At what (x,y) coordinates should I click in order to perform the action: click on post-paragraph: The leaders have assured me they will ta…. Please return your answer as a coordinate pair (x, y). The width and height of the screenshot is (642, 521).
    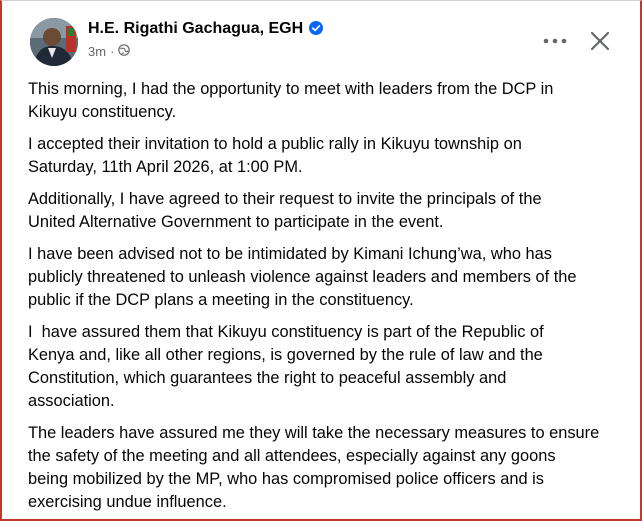
    Looking at the image, I should click on (314, 467).